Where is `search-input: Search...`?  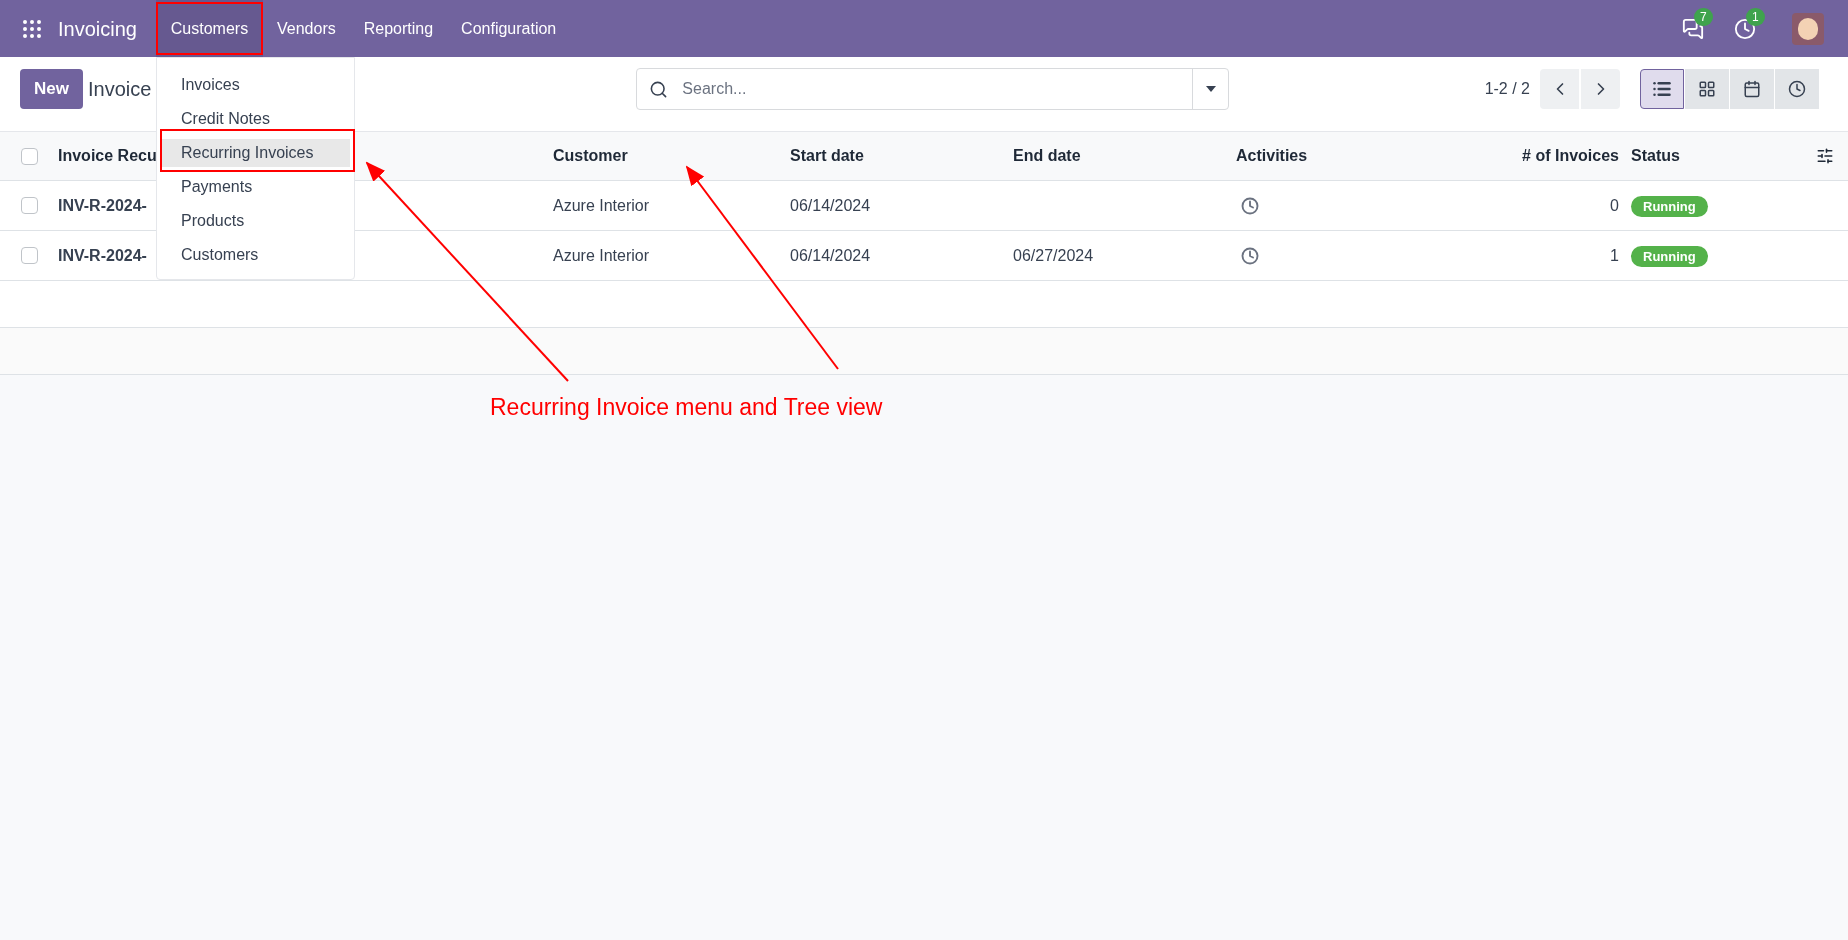 search-input: Search... is located at coordinates (937, 89).